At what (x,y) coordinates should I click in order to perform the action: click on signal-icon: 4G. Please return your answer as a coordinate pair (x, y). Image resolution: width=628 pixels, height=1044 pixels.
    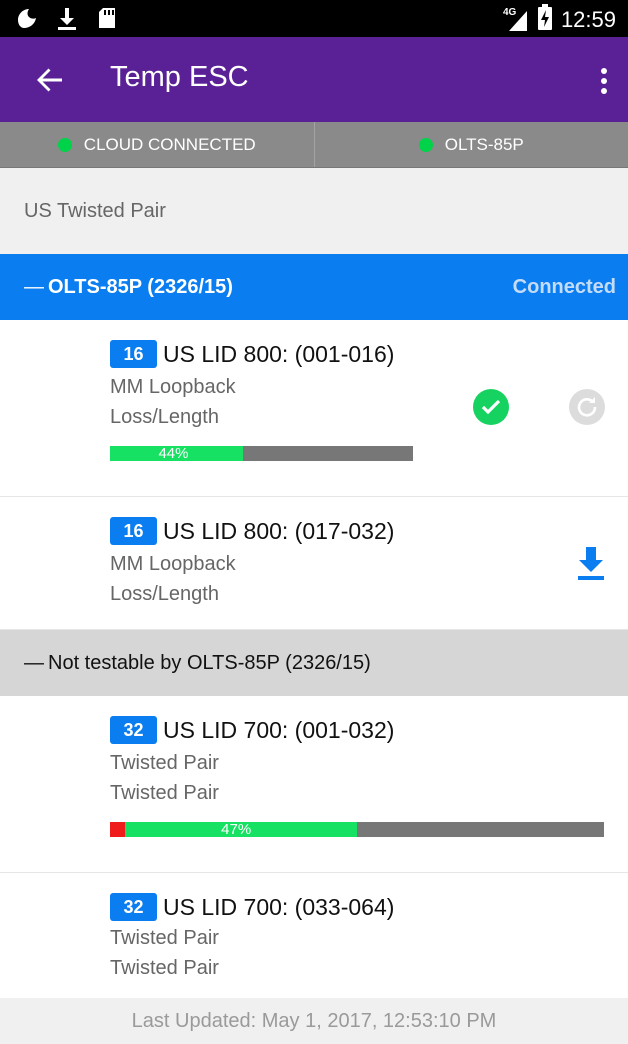
    Looking at the image, I should click on (516, 20).